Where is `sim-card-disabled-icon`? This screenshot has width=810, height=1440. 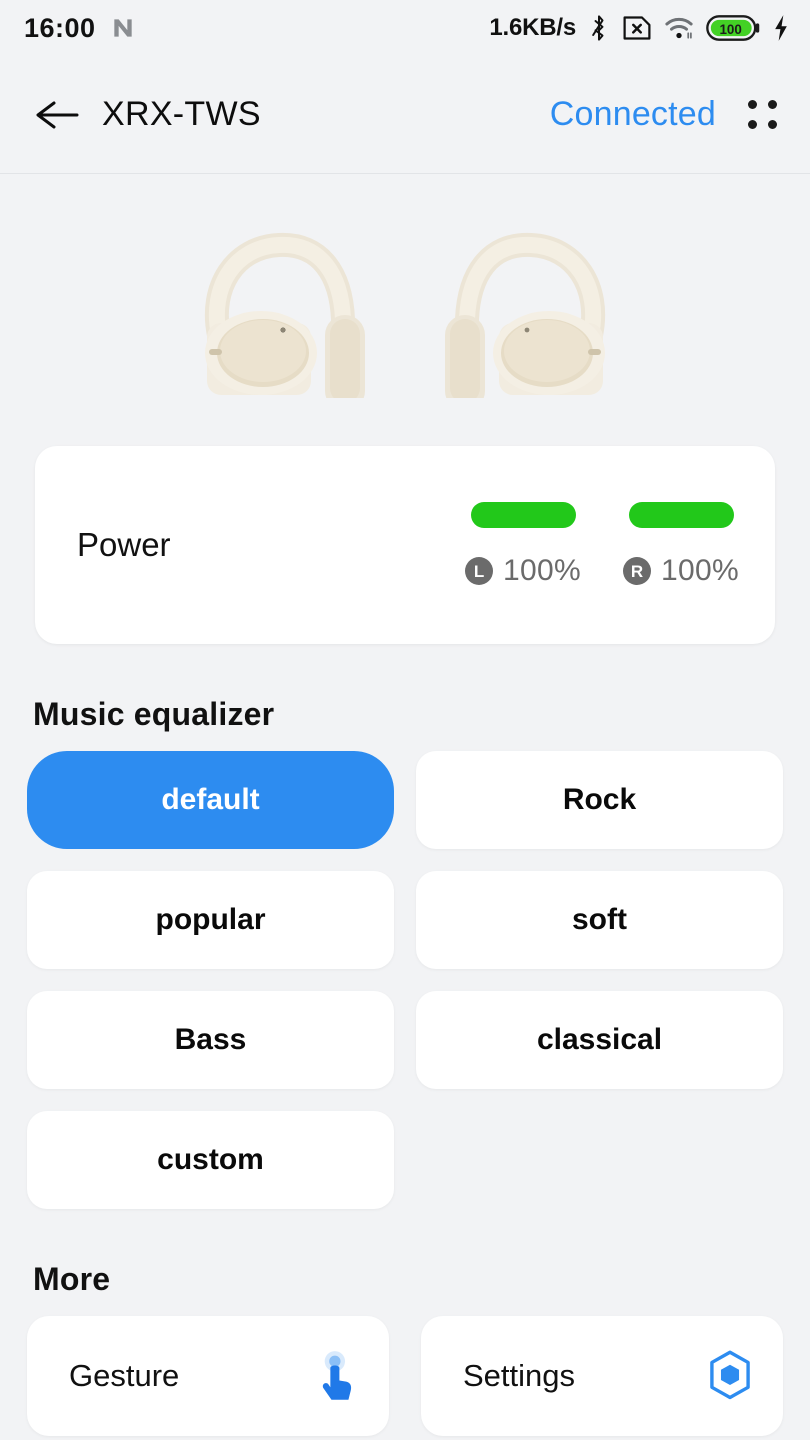 sim-card-disabled-icon is located at coordinates (637, 28).